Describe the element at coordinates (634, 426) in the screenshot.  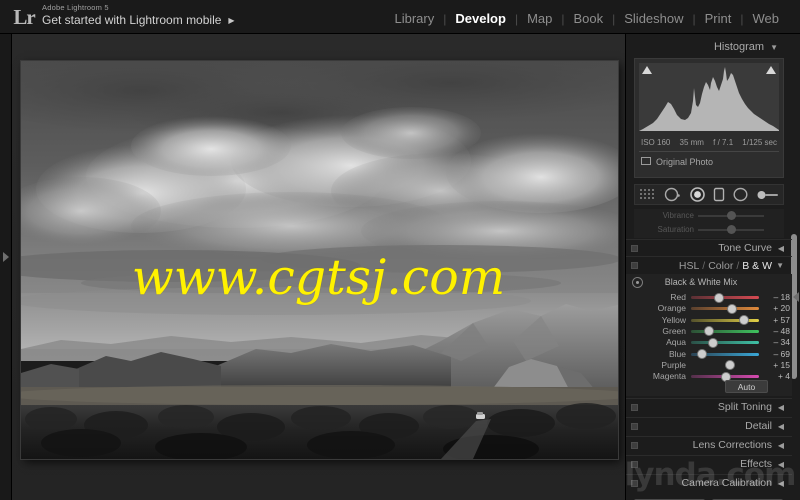
I see `detail-panel-switch` at that location.